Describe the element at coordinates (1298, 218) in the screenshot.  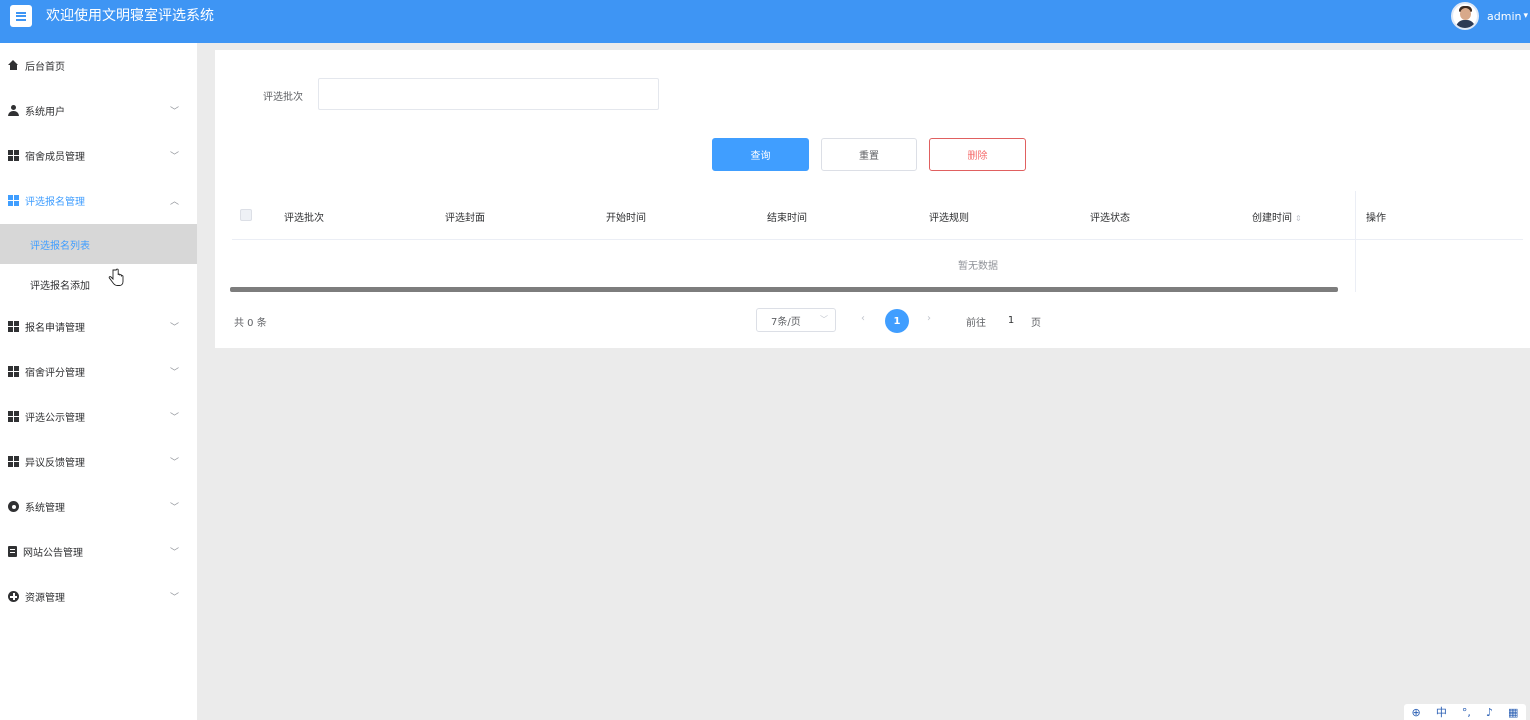
I see `sort-icon: ⇕` at that location.